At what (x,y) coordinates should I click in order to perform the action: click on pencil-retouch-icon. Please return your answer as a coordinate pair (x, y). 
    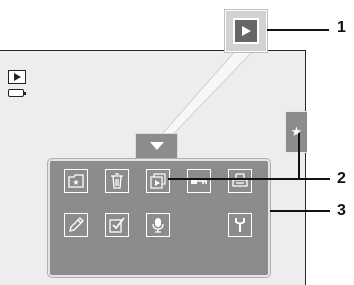
    Looking at the image, I should click on (76, 224).